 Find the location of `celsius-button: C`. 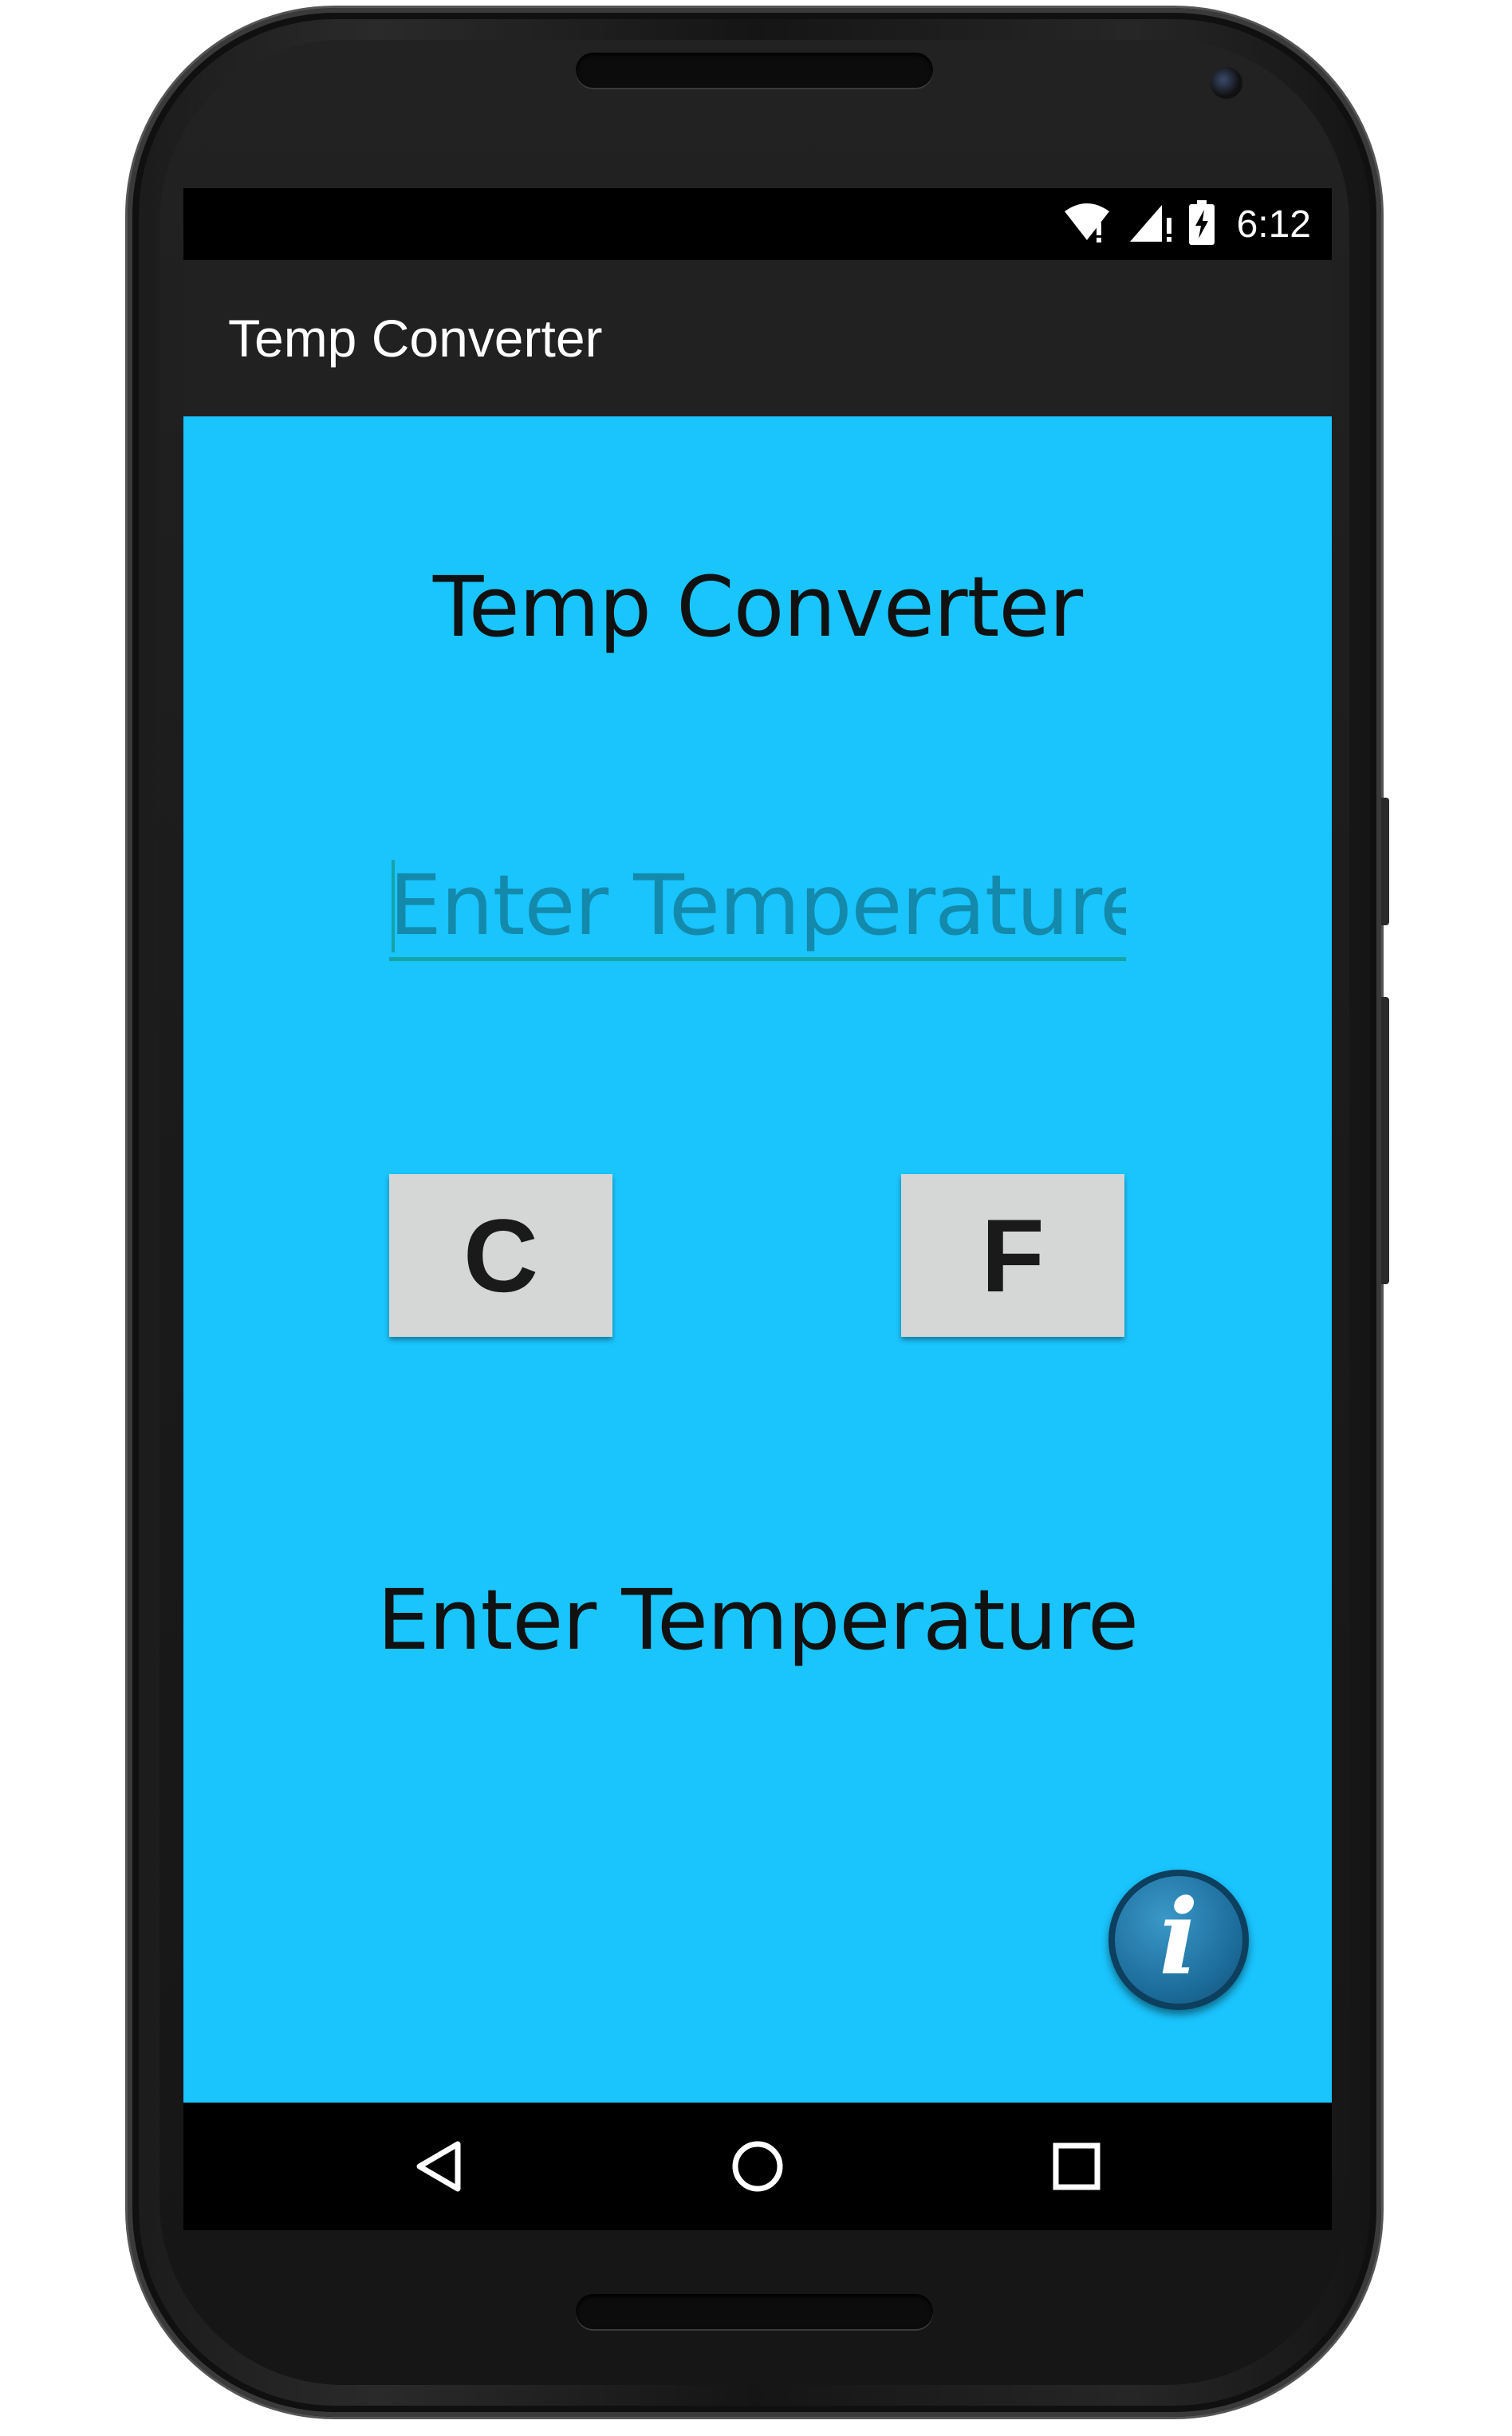

celsius-button: C is located at coordinates (500, 1256).